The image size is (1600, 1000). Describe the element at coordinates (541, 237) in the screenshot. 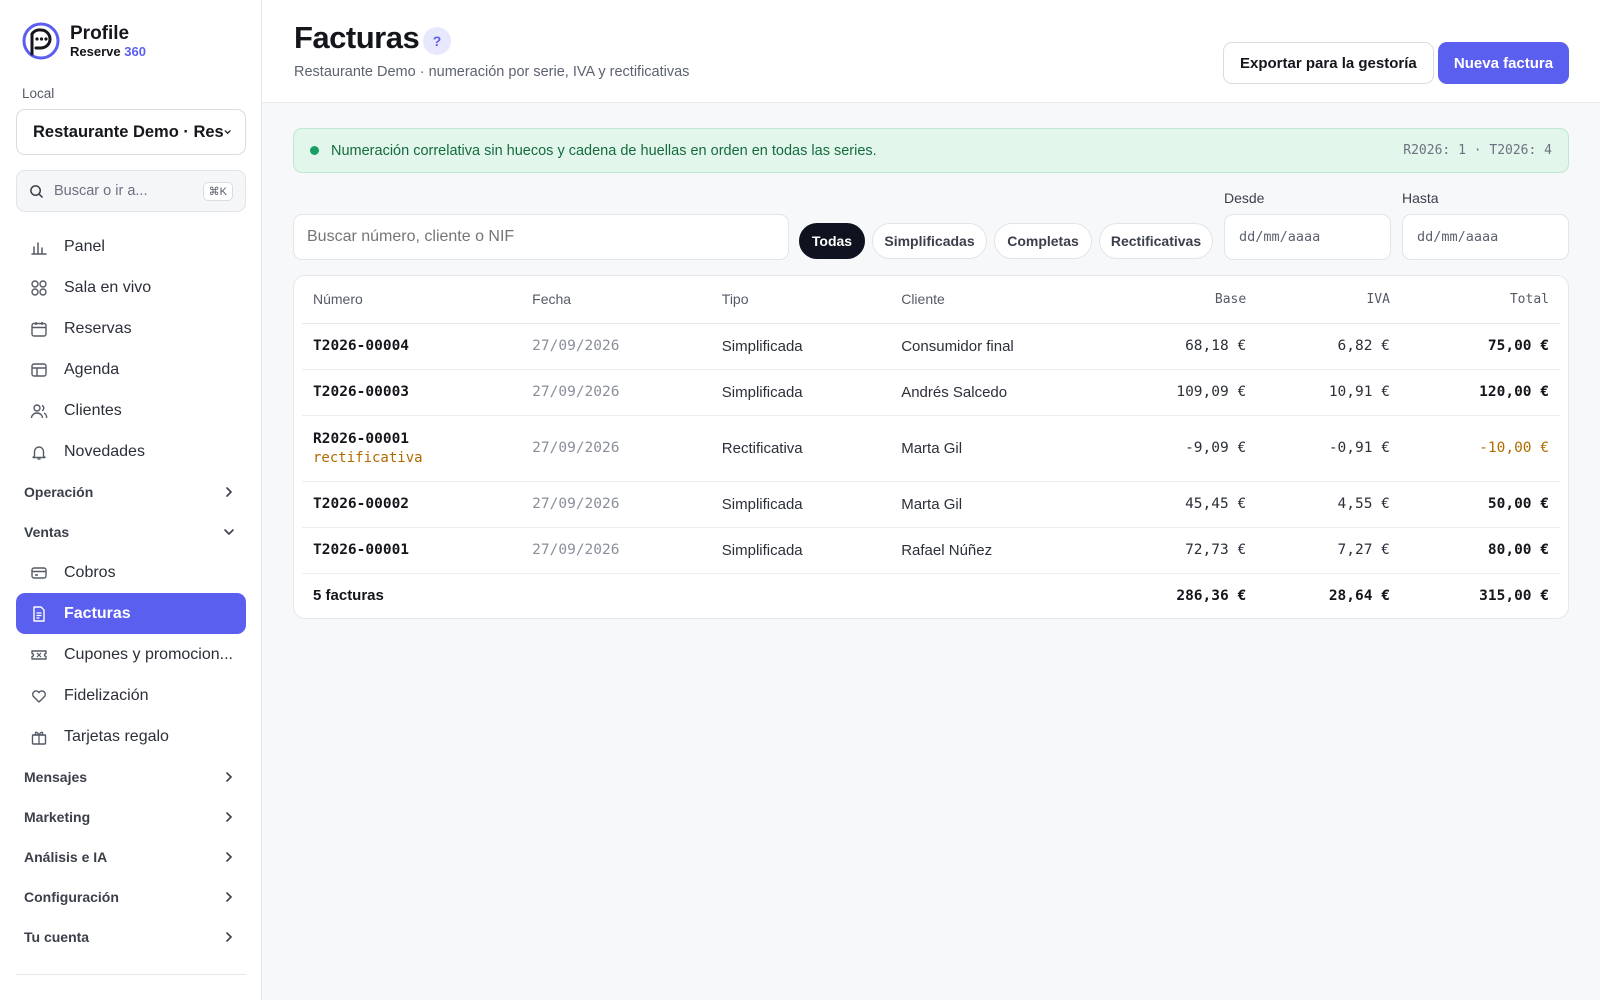

I see `invoice-search-input` at that location.